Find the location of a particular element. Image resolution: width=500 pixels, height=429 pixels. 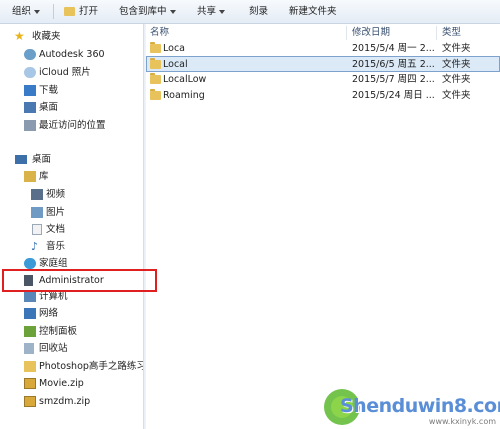

new-folder-button: 新建文件夹 is located at coordinates (313, 11).